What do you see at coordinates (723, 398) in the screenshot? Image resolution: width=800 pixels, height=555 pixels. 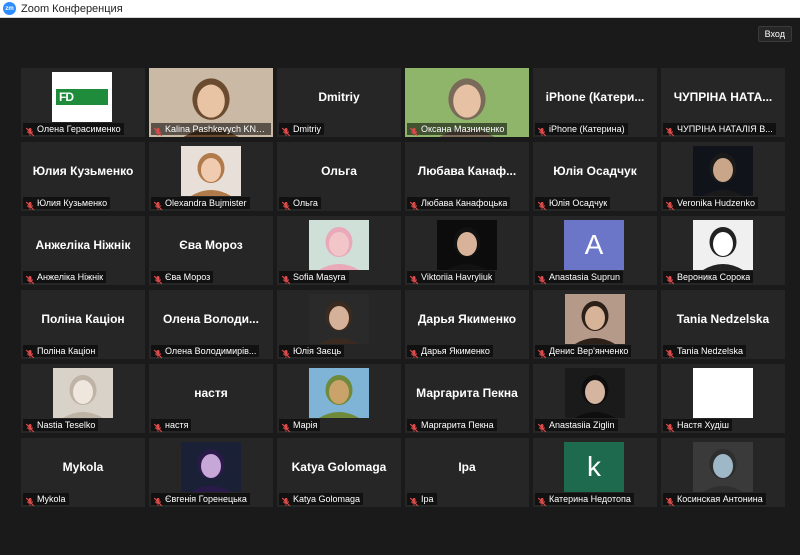 I see `participant-tile: Настя Худіш` at bounding box center [723, 398].